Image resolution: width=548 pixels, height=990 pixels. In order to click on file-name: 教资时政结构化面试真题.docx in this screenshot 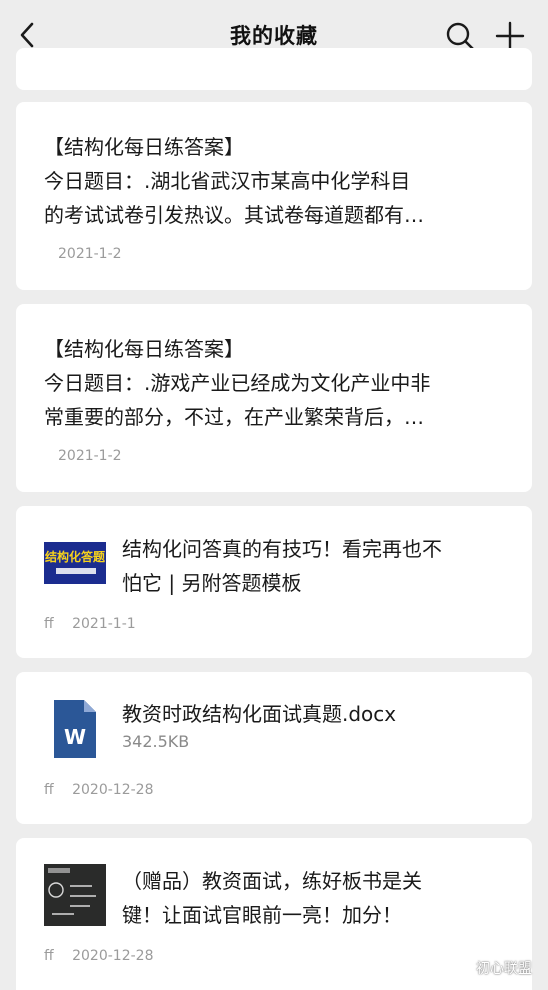, I will do `click(259, 714)`.